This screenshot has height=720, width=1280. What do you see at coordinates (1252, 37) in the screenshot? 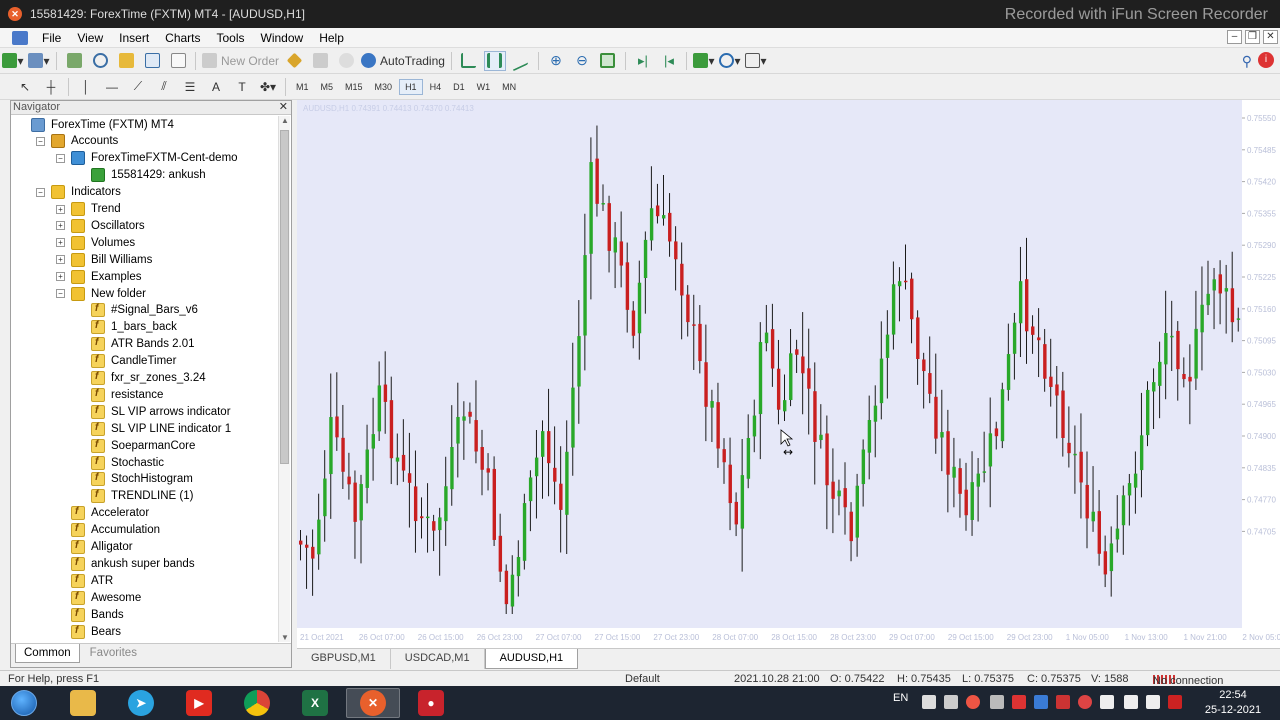
I see `restore-child-button: ❐` at bounding box center [1252, 37].